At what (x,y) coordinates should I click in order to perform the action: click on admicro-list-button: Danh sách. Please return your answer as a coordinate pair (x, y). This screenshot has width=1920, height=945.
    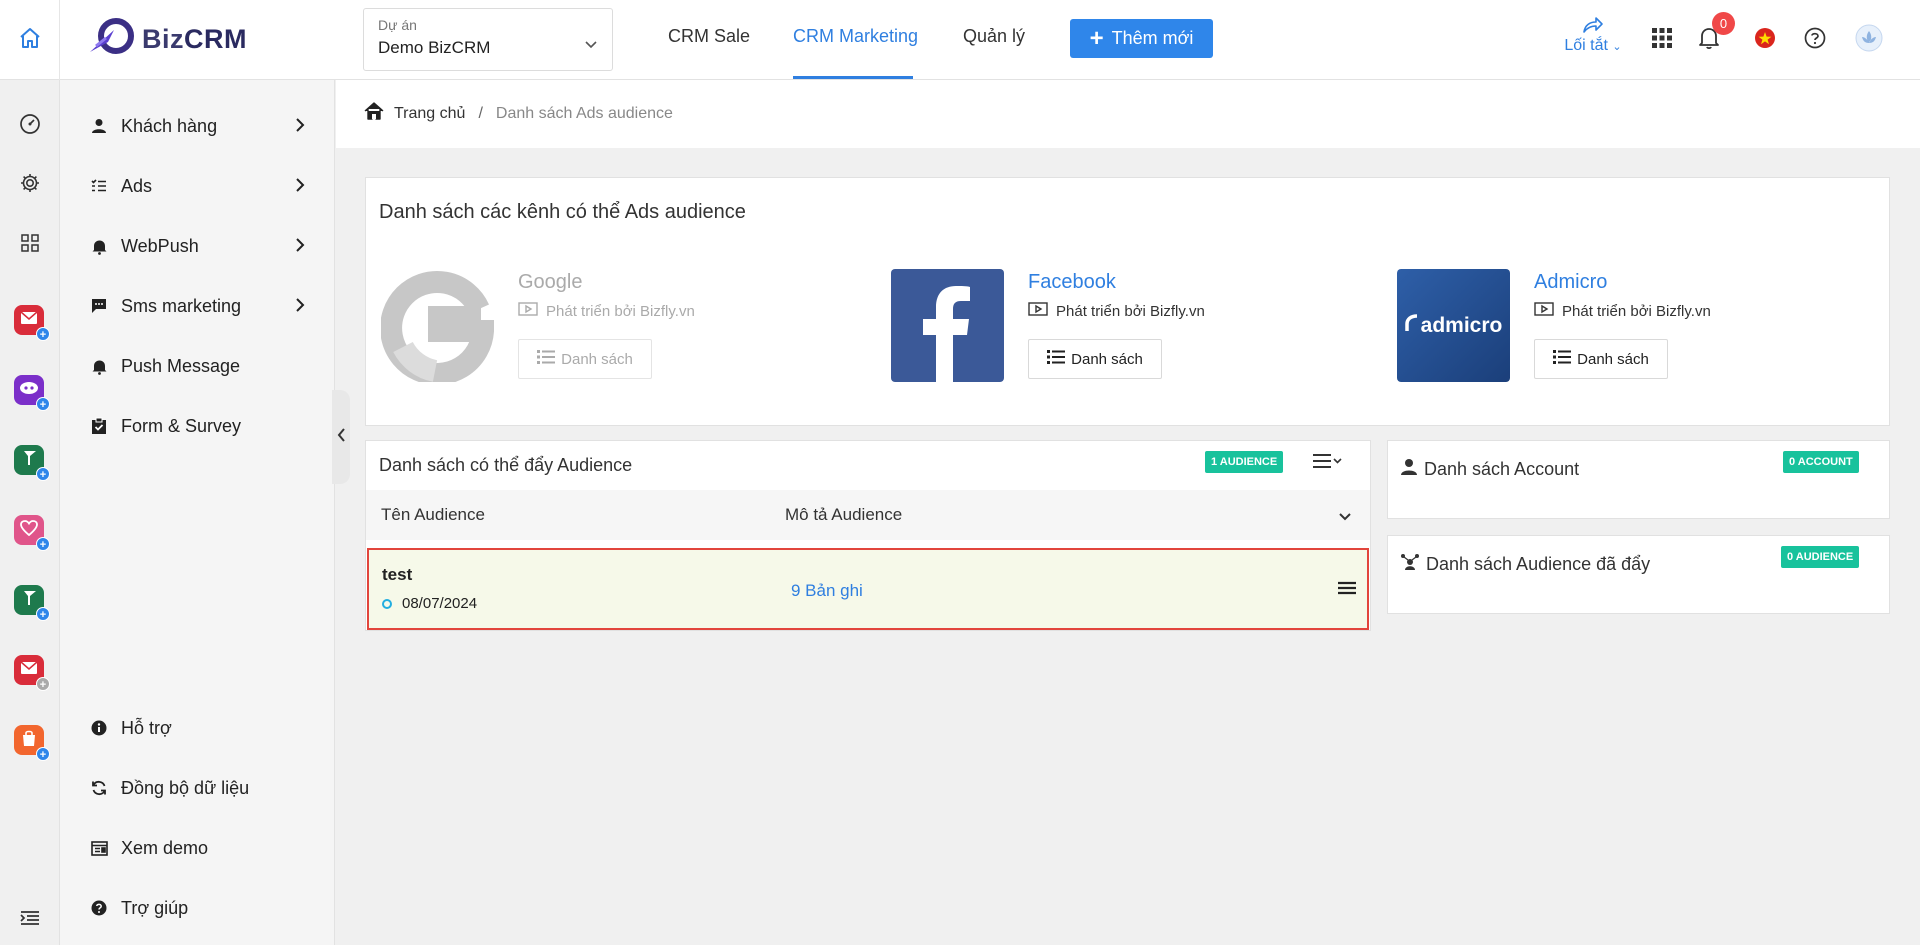
    Looking at the image, I should click on (1601, 359).